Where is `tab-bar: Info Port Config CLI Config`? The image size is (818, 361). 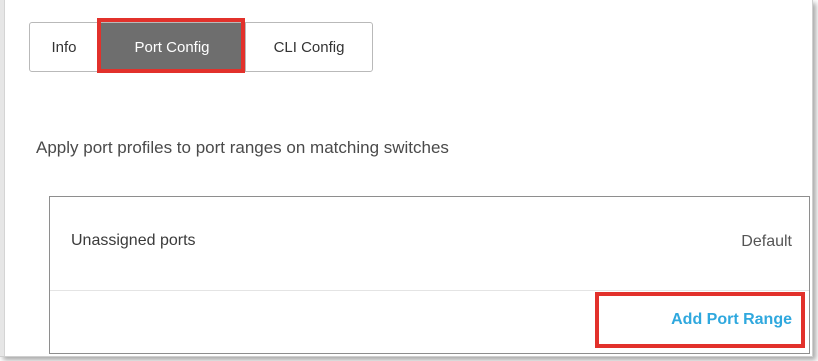
tab-bar: Info Port Config CLI Config is located at coordinates (201, 47).